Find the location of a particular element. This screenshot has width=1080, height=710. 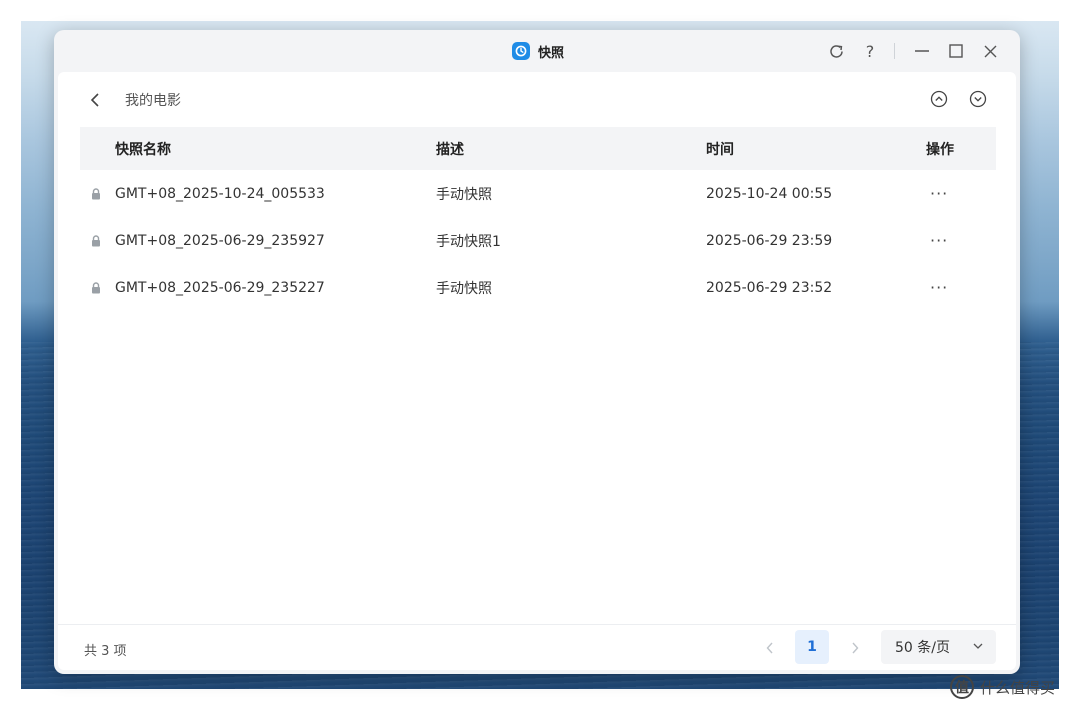

refresh-icon is located at coordinates (836, 51).